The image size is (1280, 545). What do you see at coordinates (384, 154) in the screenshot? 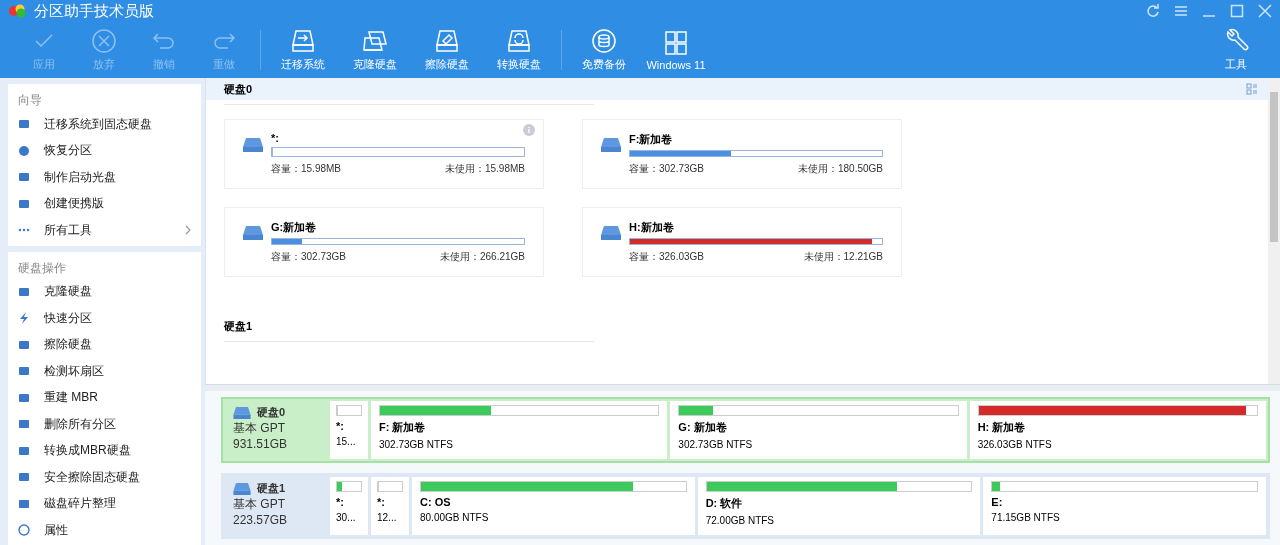
I see `partition-card: *: 容量：15.98MB 未使用：15.98MB` at bounding box center [384, 154].